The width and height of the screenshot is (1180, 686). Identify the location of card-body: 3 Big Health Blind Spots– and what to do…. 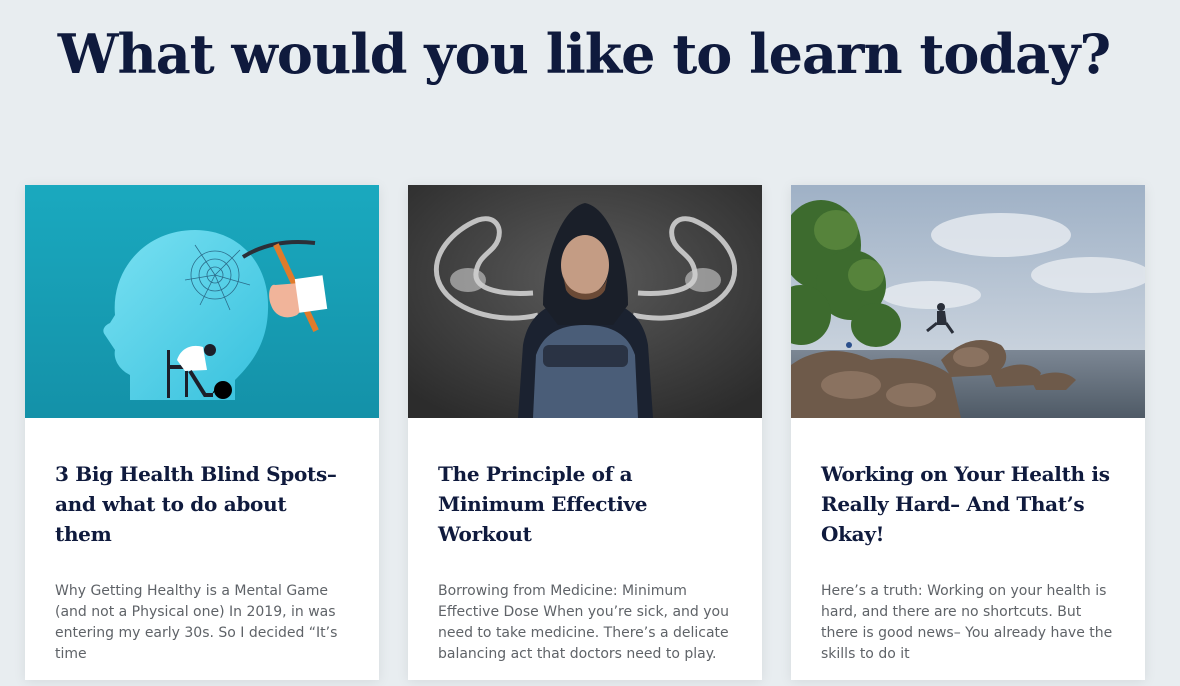
(202, 541).